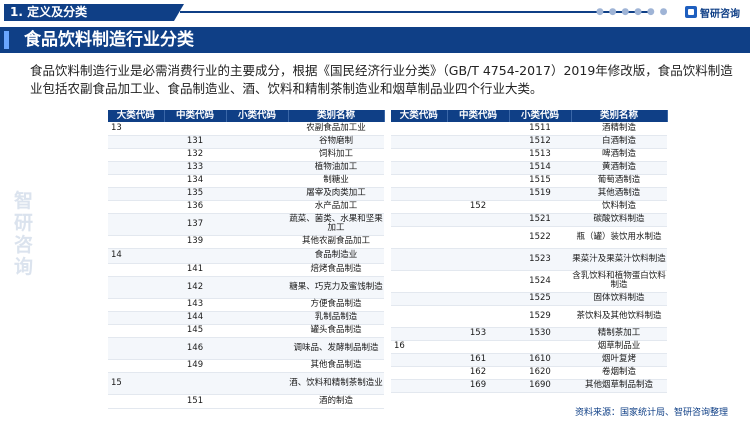  Describe the element at coordinates (336, 129) in the screenshot. I see `category-name-cell: 农副食品加工业` at that location.